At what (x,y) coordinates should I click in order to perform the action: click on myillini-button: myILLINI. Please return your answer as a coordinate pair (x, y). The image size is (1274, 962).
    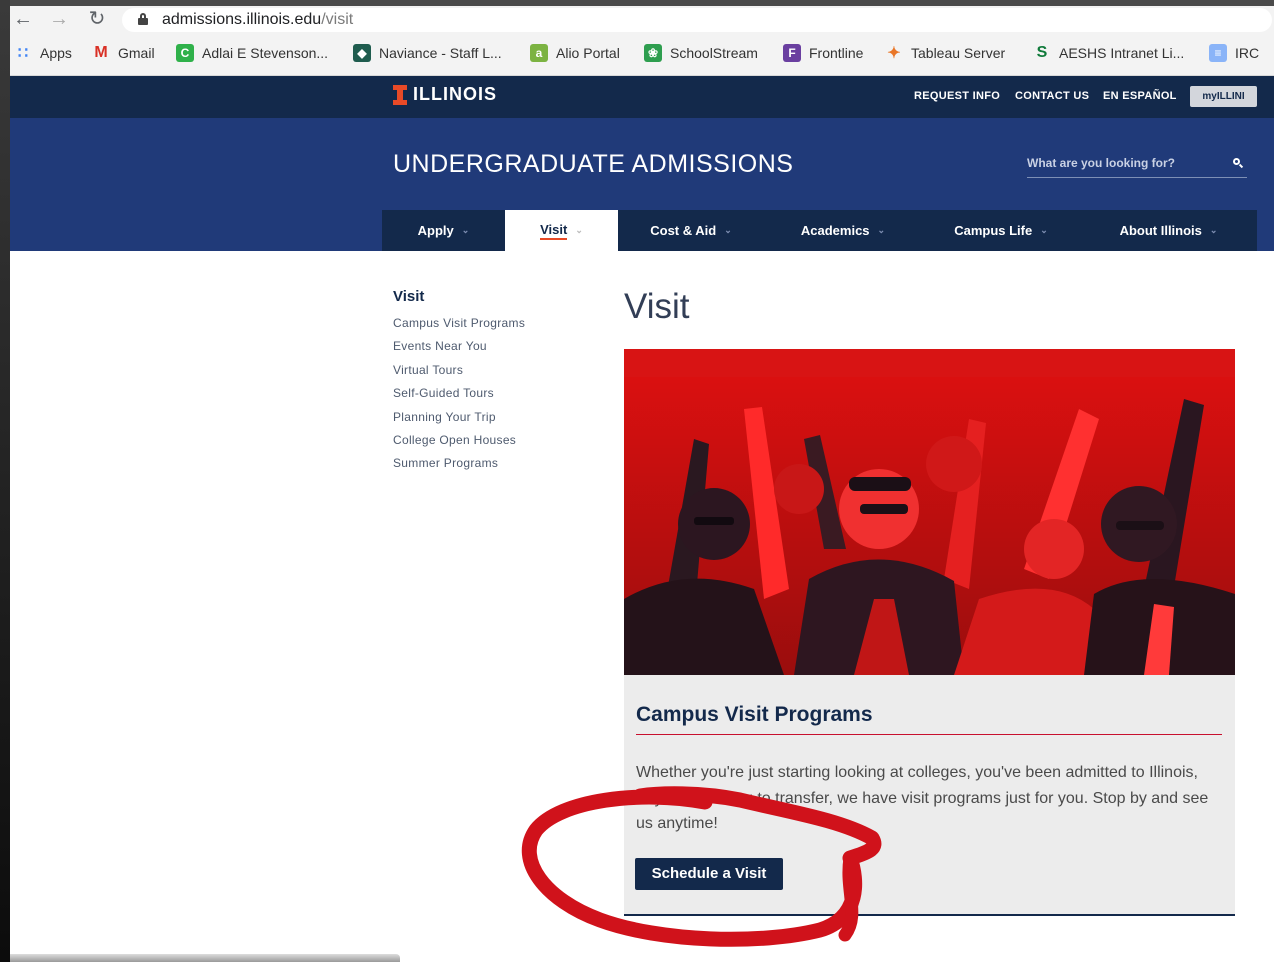
    Looking at the image, I should click on (1223, 96).